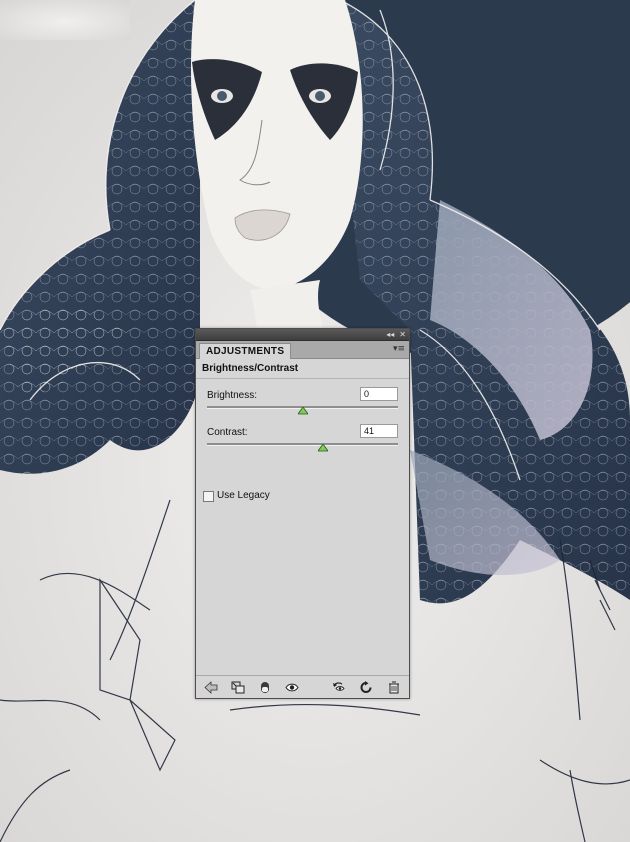 Image resolution: width=630 pixels, height=842 pixels. I want to click on adjustment-title: Brightness/Contrast, so click(302, 369).